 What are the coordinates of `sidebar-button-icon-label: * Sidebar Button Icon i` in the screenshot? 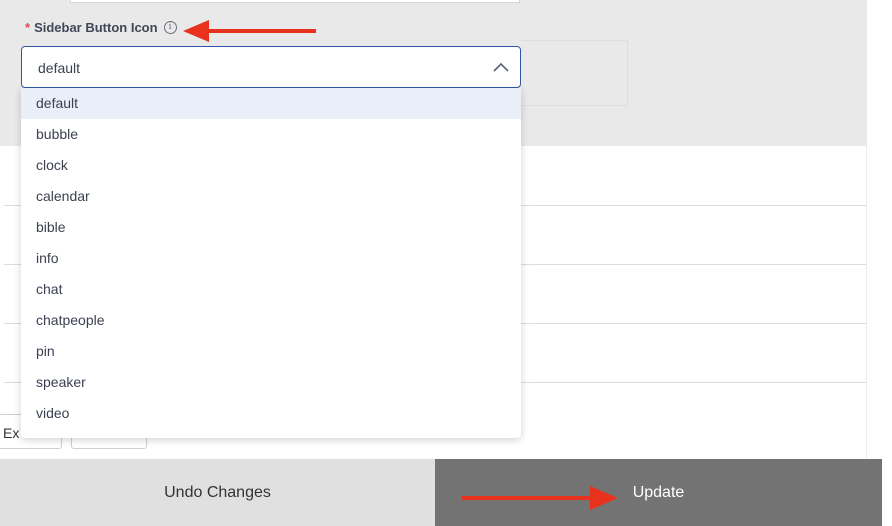 It's located at (101, 27).